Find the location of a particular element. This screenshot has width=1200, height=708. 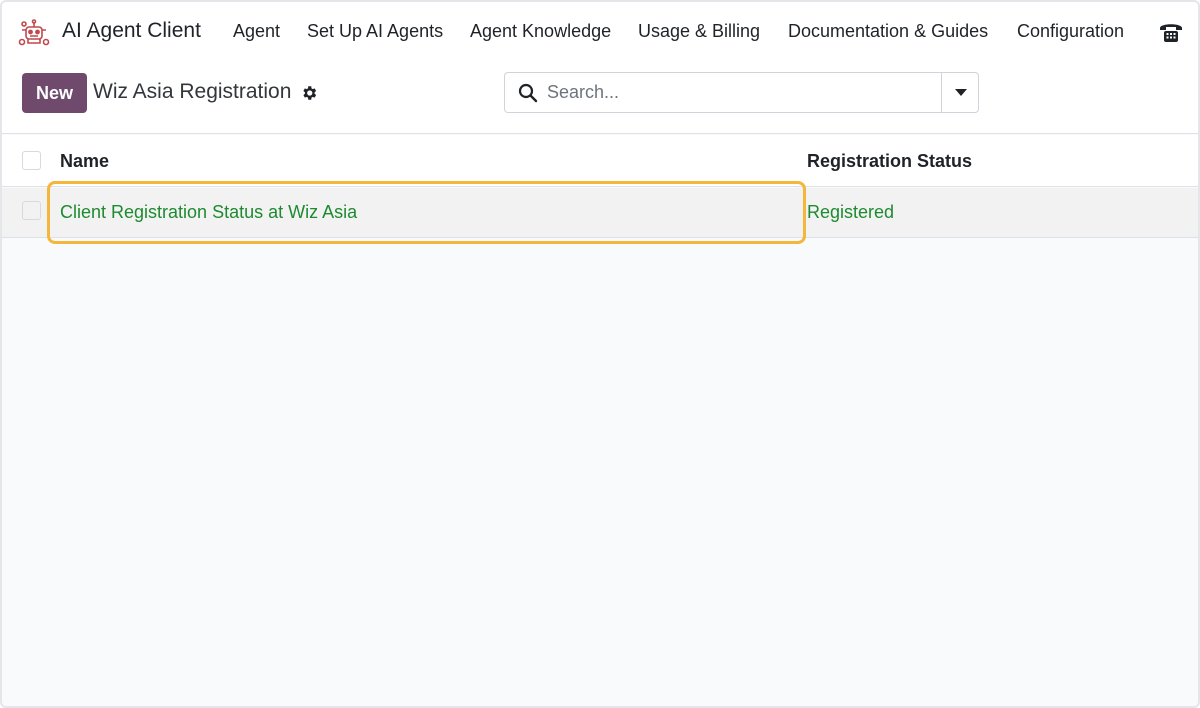

select-all-checkbox is located at coordinates (31, 160).